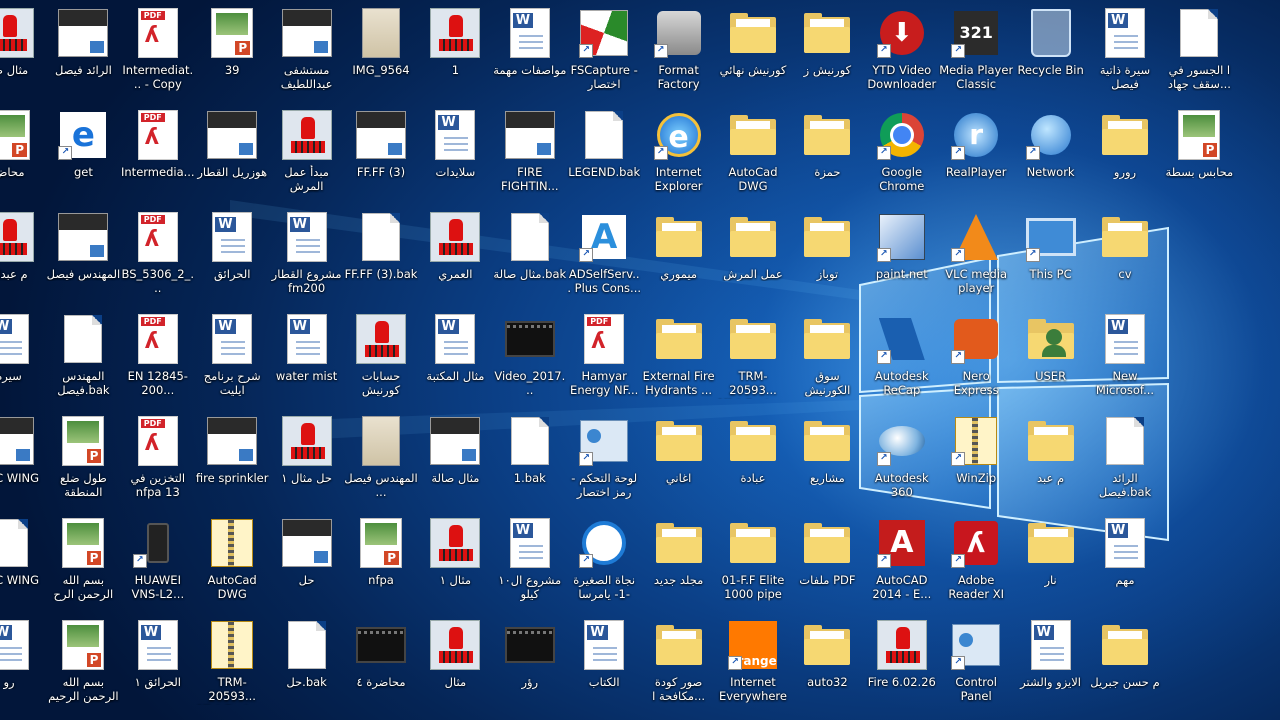  What do you see at coordinates (902, 152) in the screenshot?
I see `desktop-icon: ↗ Google Chrome` at bounding box center [902, 152].